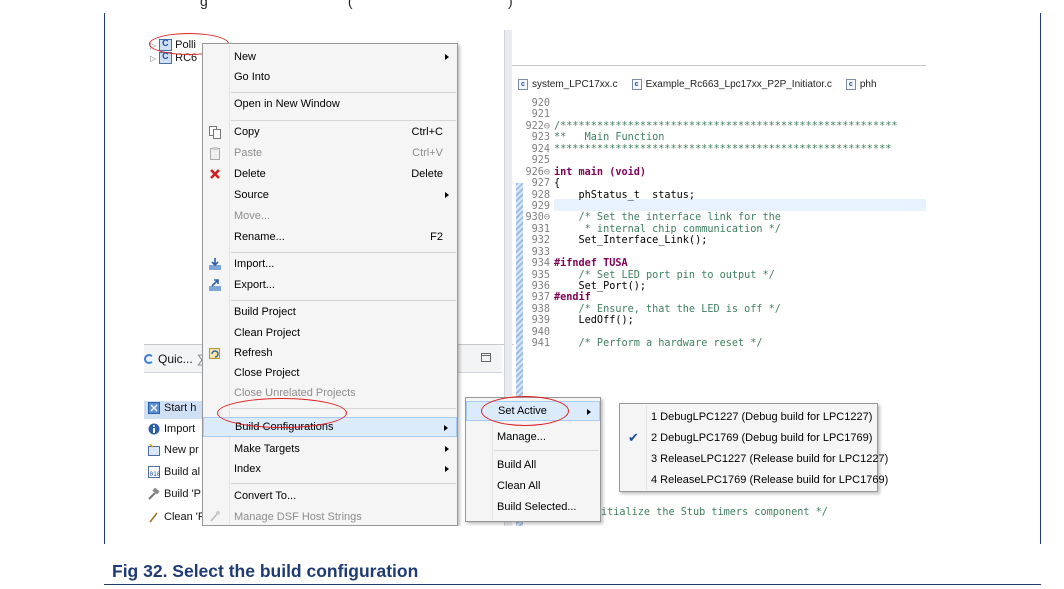 The width and height of the screenshot is (1064, 589). Describe the element at coordinates (330, 132) in the screenshot. I see `menu-item-copy: Copy Ctrl+C` at that location.